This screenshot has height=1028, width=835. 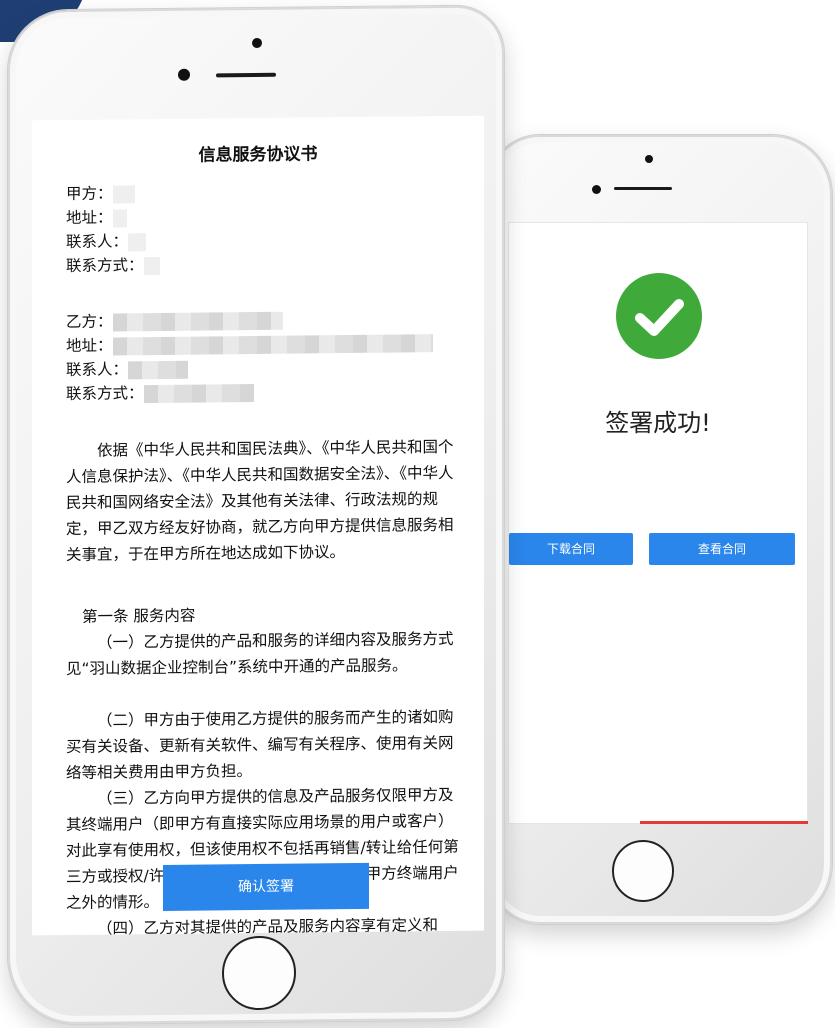 What do you see at coordinates (722, 549) in the screenshot?
I see `view-contract-button: 查看合同` at bounding box center [722, 549].